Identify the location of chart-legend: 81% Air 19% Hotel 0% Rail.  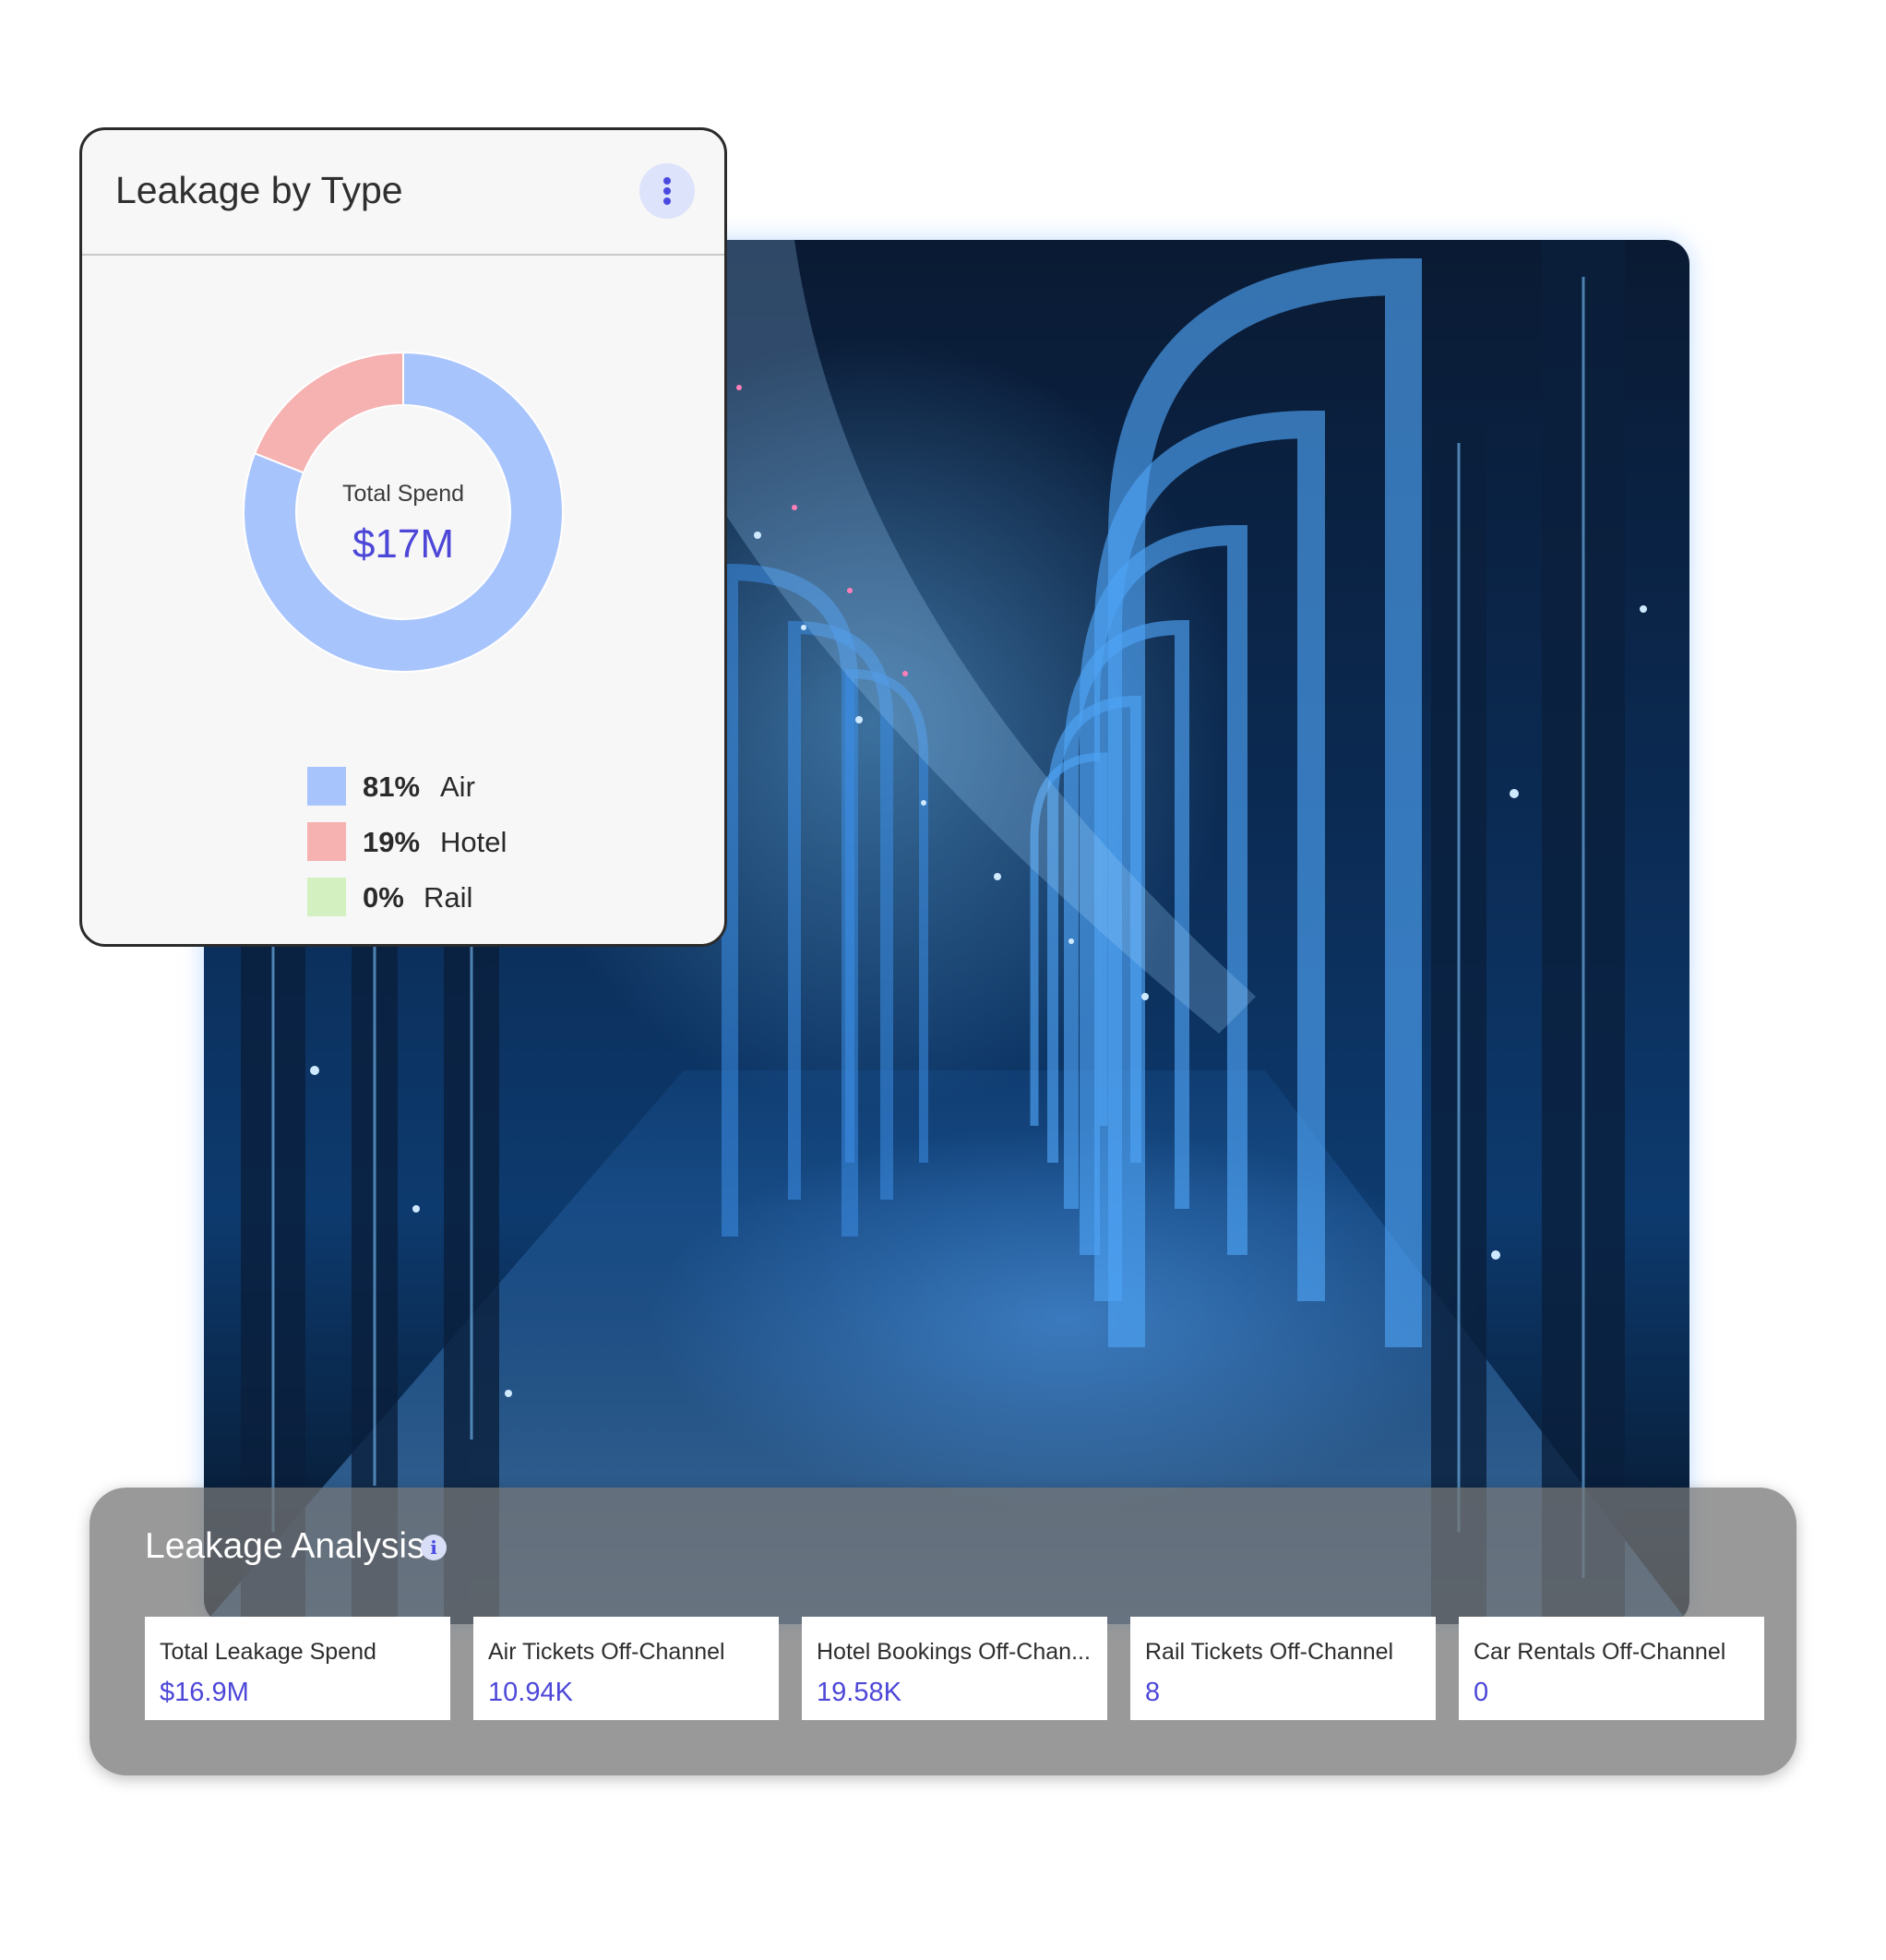
(445, 850).